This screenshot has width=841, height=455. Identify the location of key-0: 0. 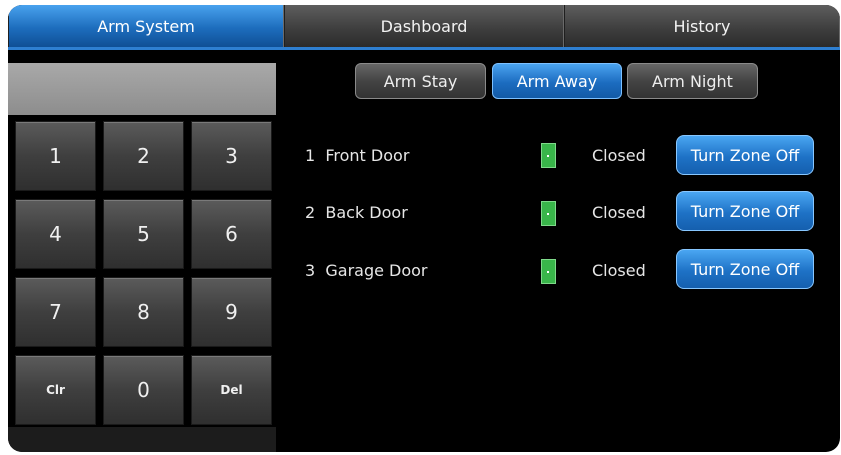
(143, 390).